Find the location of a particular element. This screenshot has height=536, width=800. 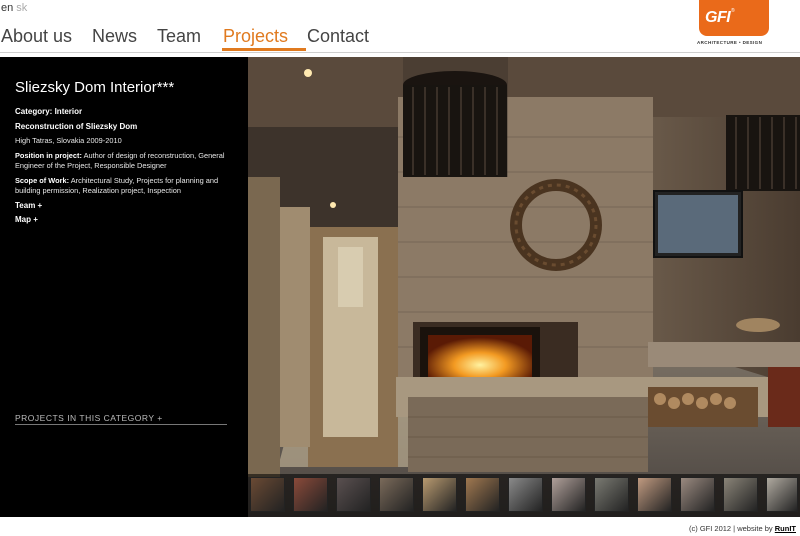

category-label: Category: is located at coordinates (34, 111).